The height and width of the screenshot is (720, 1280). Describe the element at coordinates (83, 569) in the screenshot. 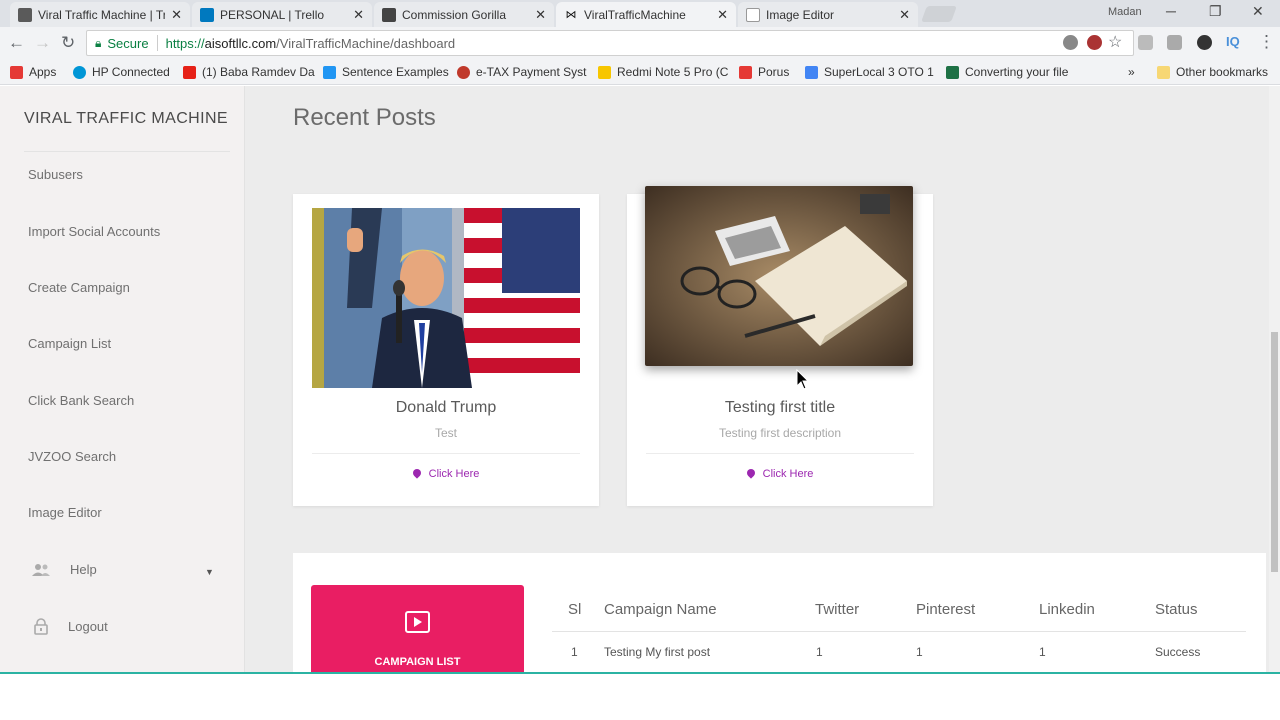

I see `sidebar-item-label: Help` at that location.